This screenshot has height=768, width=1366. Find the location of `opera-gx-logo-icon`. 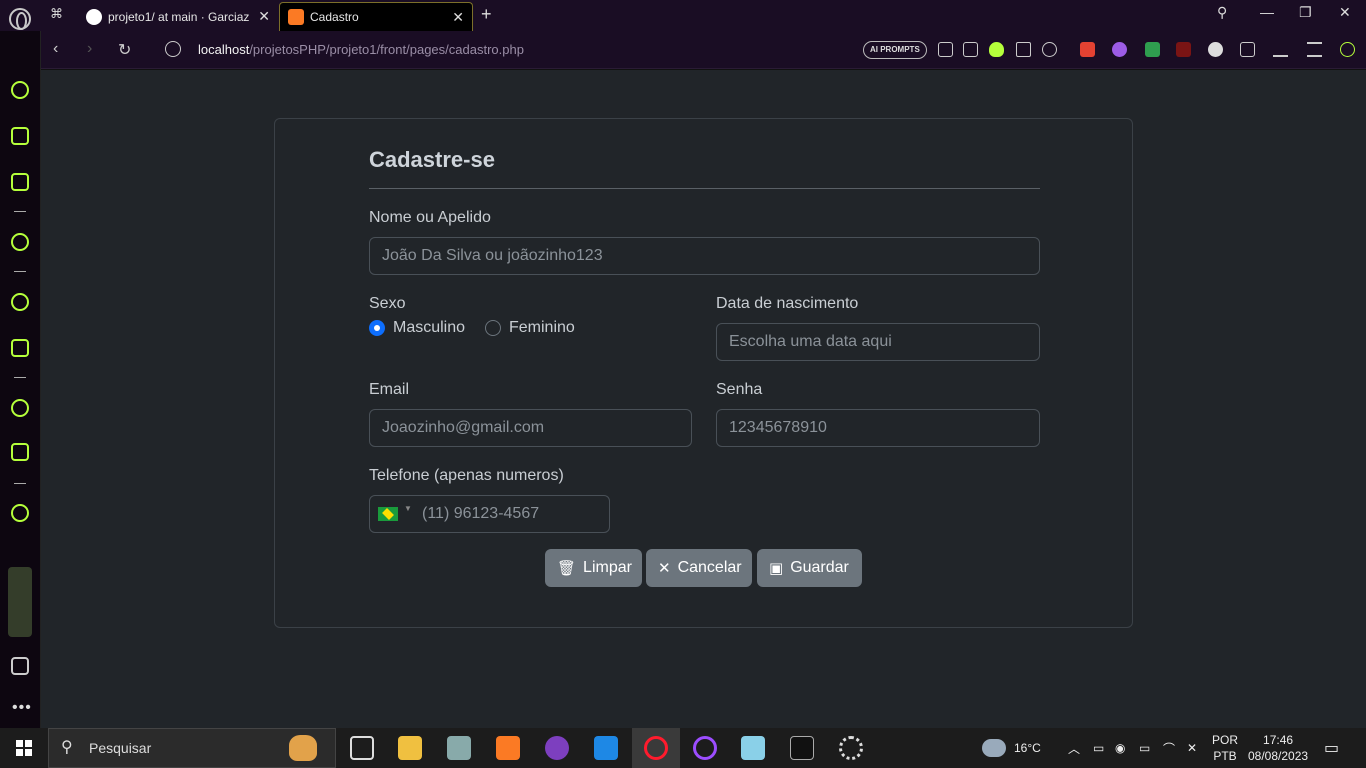

opera-gx-logo-icon is located at coordinates (20, 19).